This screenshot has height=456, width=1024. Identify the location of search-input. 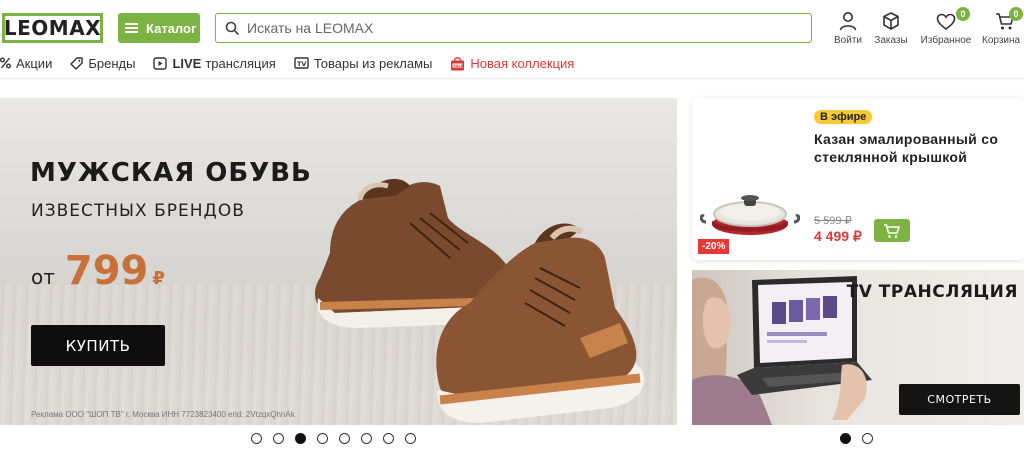
(517, 28).